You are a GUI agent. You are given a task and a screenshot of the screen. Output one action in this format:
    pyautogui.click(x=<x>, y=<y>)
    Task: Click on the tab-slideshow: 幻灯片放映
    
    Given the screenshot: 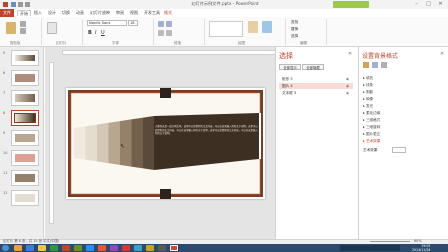 What is the action you would take?
    pyautogui.click(x=100, y=13)
    